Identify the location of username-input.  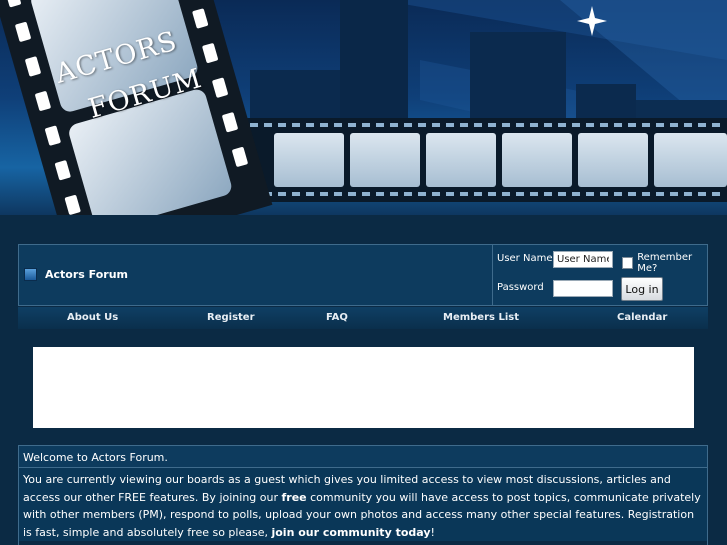
(583, 259).